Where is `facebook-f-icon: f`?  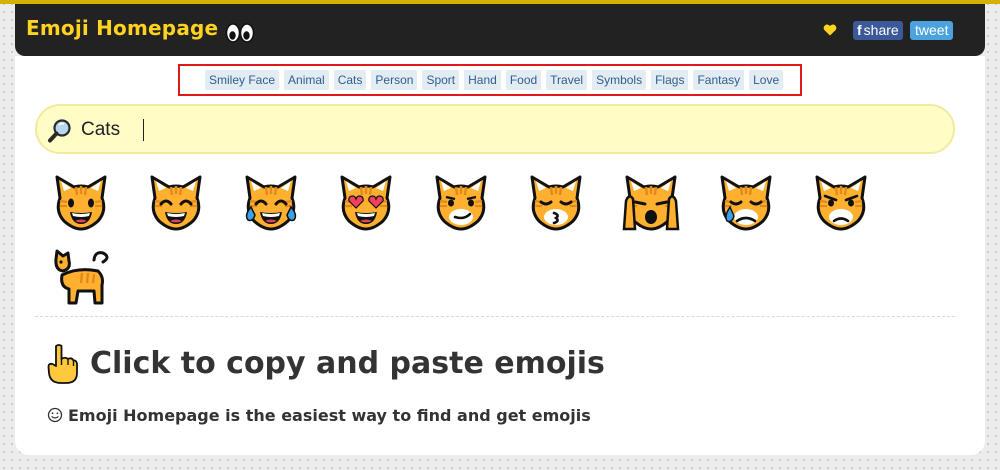
facebook-f-icon: f is located at coordinates (859, 30).